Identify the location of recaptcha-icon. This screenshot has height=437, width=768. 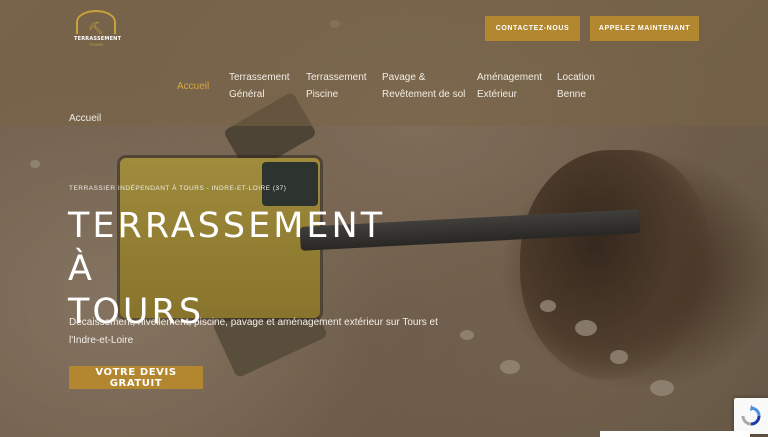
(751, 415).